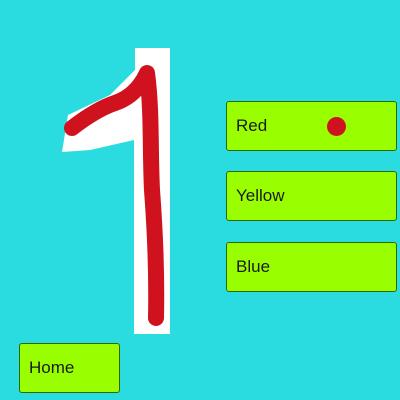 Image resolution: width=400 pixels, height=400 pixels. What do you see at coordinates (52, 367) in the screenshot?
I see `home-button-label: Home` at bounding box center [52, 367].